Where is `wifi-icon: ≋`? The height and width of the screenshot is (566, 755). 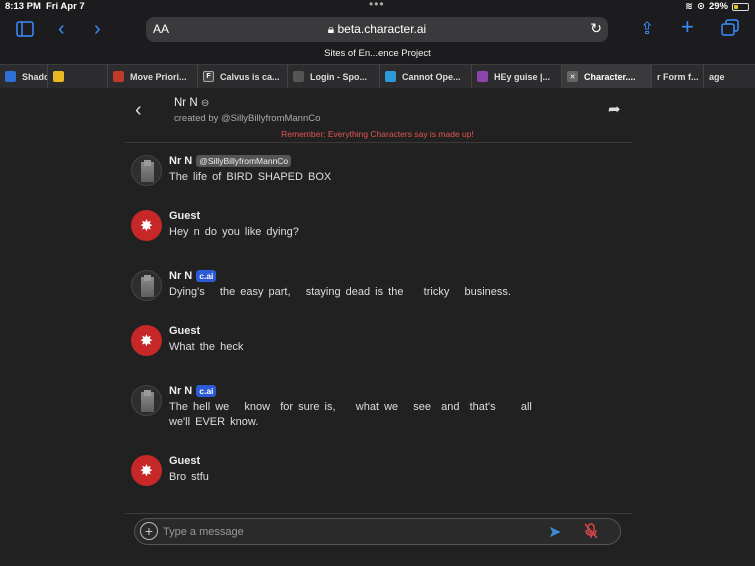
wifi-icon: ≋ is located at coordinates (689, 6).